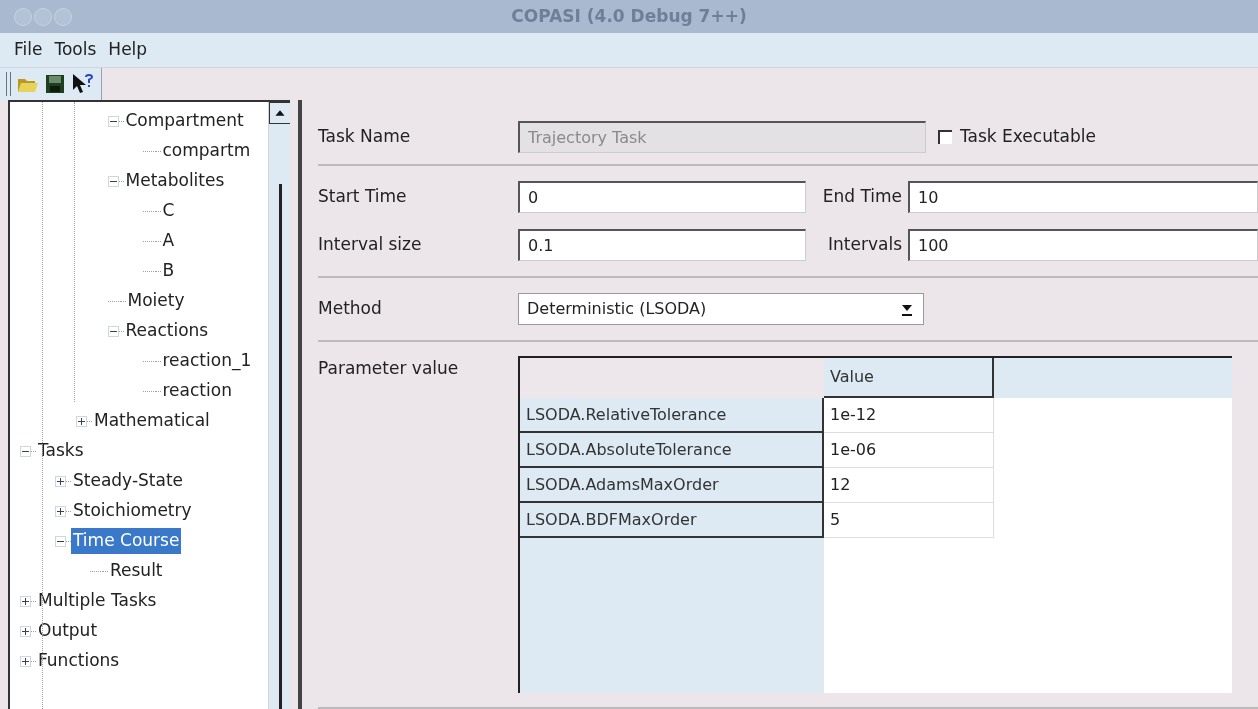  What do you see at coordinates (672, 450) in the screenshot?
I see `row-header: LSODA.AbsoluteTolerance` at bounding box center [672, 450].